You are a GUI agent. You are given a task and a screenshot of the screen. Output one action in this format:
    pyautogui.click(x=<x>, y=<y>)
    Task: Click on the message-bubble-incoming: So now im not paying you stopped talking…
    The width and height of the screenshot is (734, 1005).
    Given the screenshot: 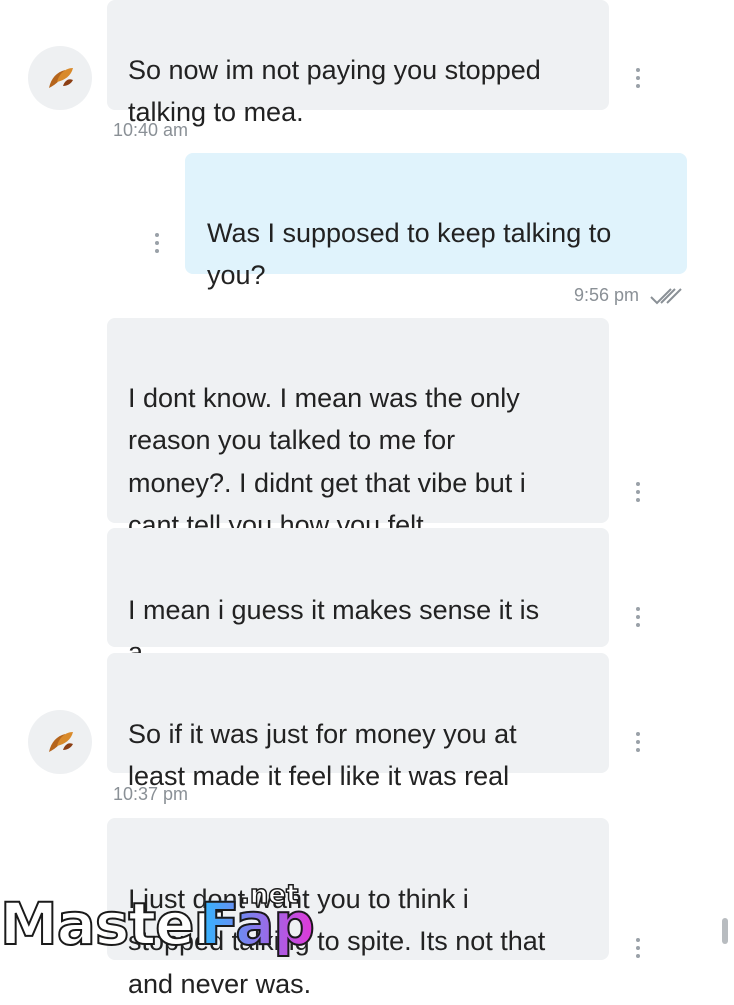 What is the action you would take?
    pyautogui.click(x=358, y=63)
    